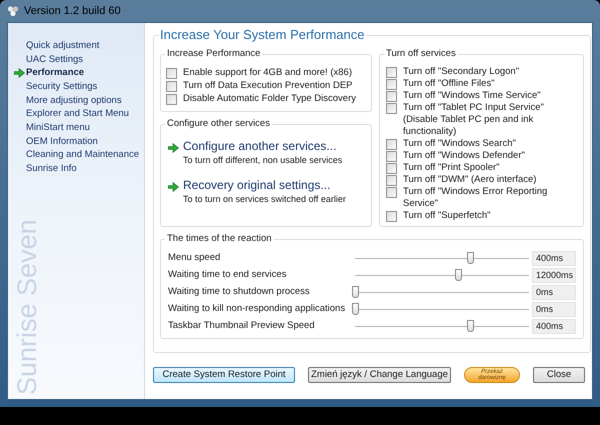 The height and width of the screenshot is (425, 600). Describe the element at coordinates (447, 216) in the screenshot. I see `checkbox-label: Turn off "Superfetch"` at that location.